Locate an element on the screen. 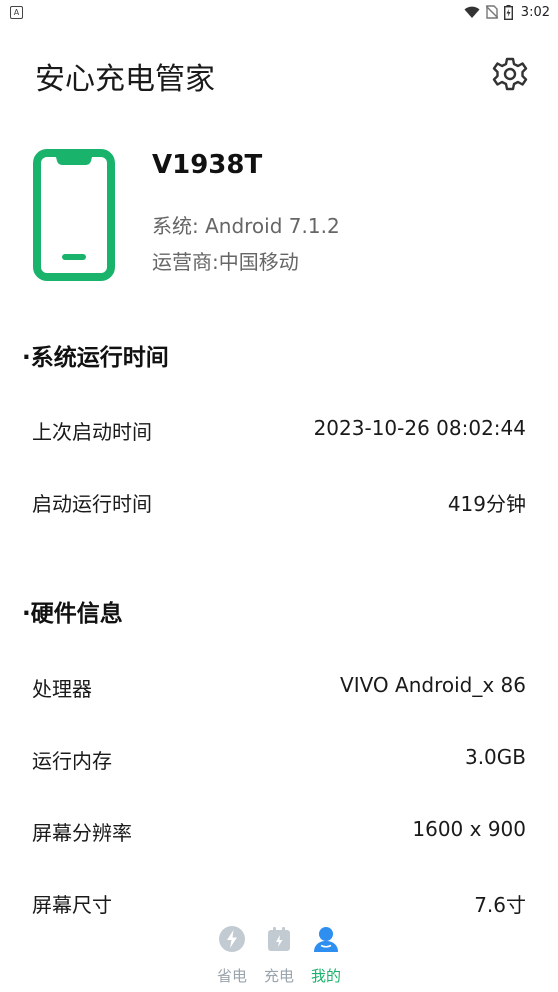  row-processor: 处理器 VIVO Android_x 86 is located at coordinates (279, 685).